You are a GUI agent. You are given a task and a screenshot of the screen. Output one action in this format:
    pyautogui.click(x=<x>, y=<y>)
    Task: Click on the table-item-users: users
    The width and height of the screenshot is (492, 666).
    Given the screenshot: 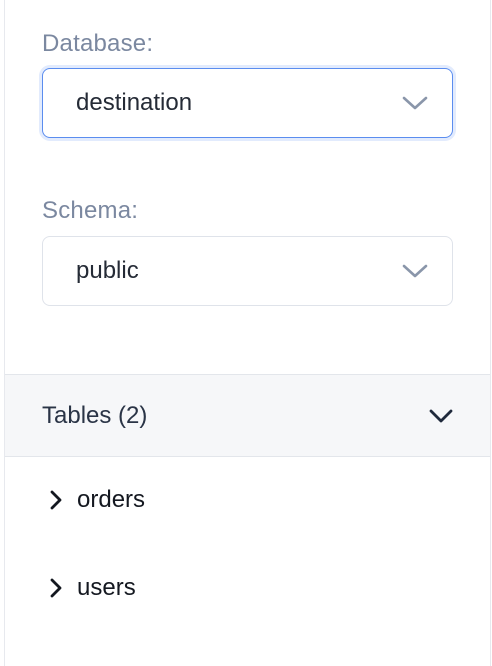 What is the action you would take?
    pyautogui.click(x=247, y=588)
    